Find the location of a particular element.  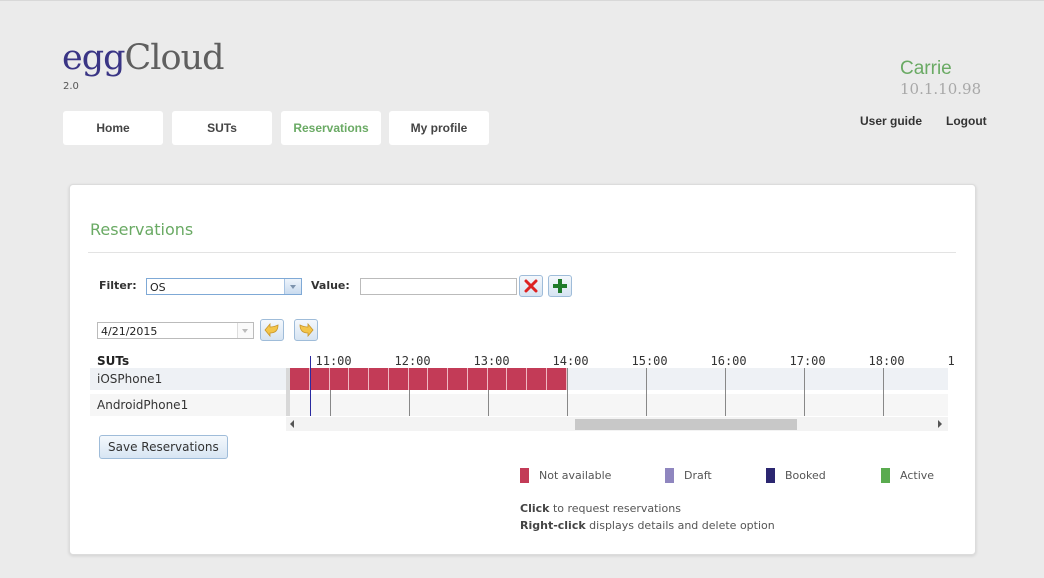

timeline-scrollbar is located at coordinates (617, 424).